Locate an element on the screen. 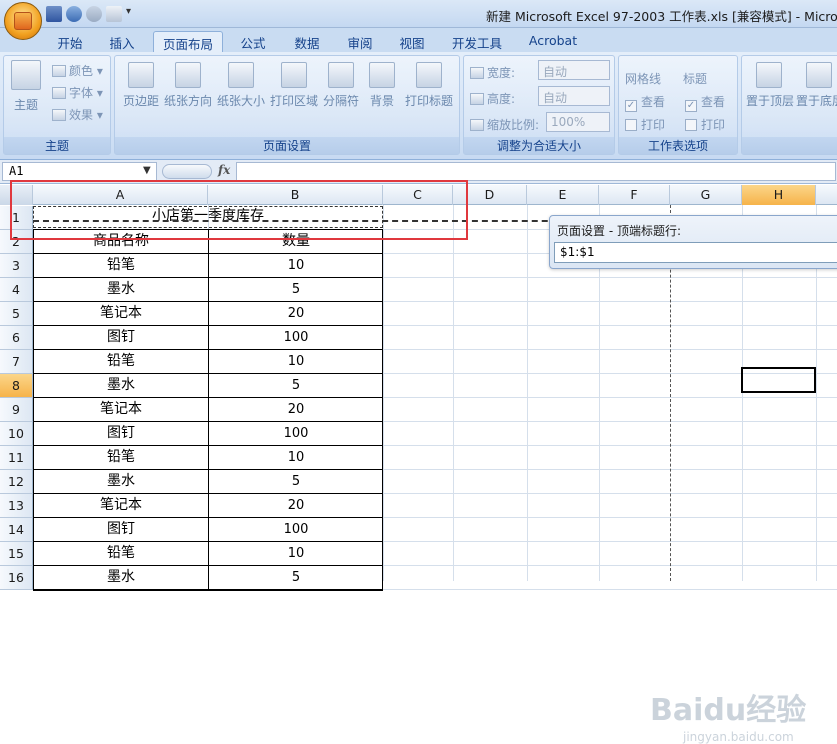 This screenshot has height=744, width=837. headings-view-checkbox: ✓ 查看 is located at coordinates (705, 102).